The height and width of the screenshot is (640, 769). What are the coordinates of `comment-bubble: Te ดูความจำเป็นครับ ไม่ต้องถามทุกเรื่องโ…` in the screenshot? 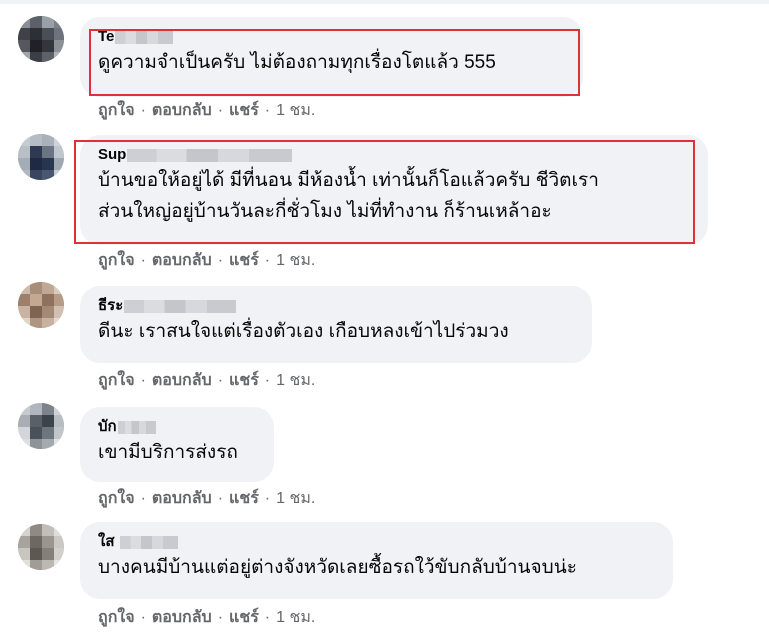 It's located at (331, 57).